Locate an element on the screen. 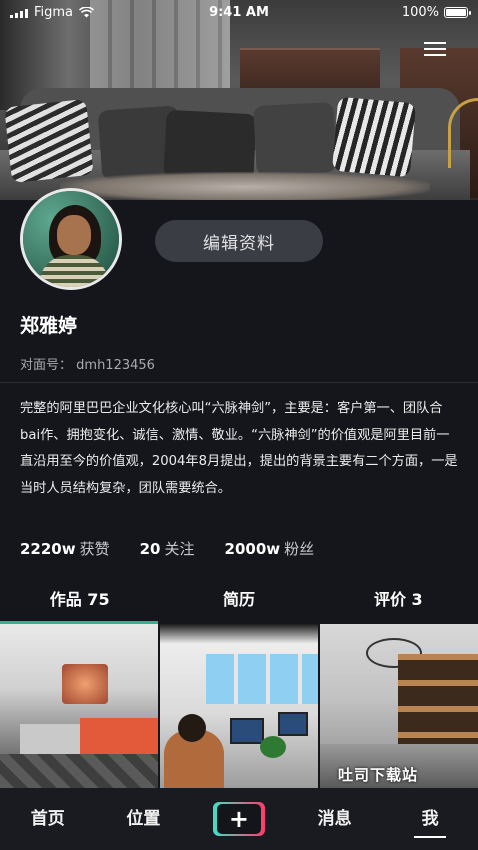 This screenshot has width=478, height=850. account-id-row: 对面号： dmh123456 is located at coordinates (87, 363).